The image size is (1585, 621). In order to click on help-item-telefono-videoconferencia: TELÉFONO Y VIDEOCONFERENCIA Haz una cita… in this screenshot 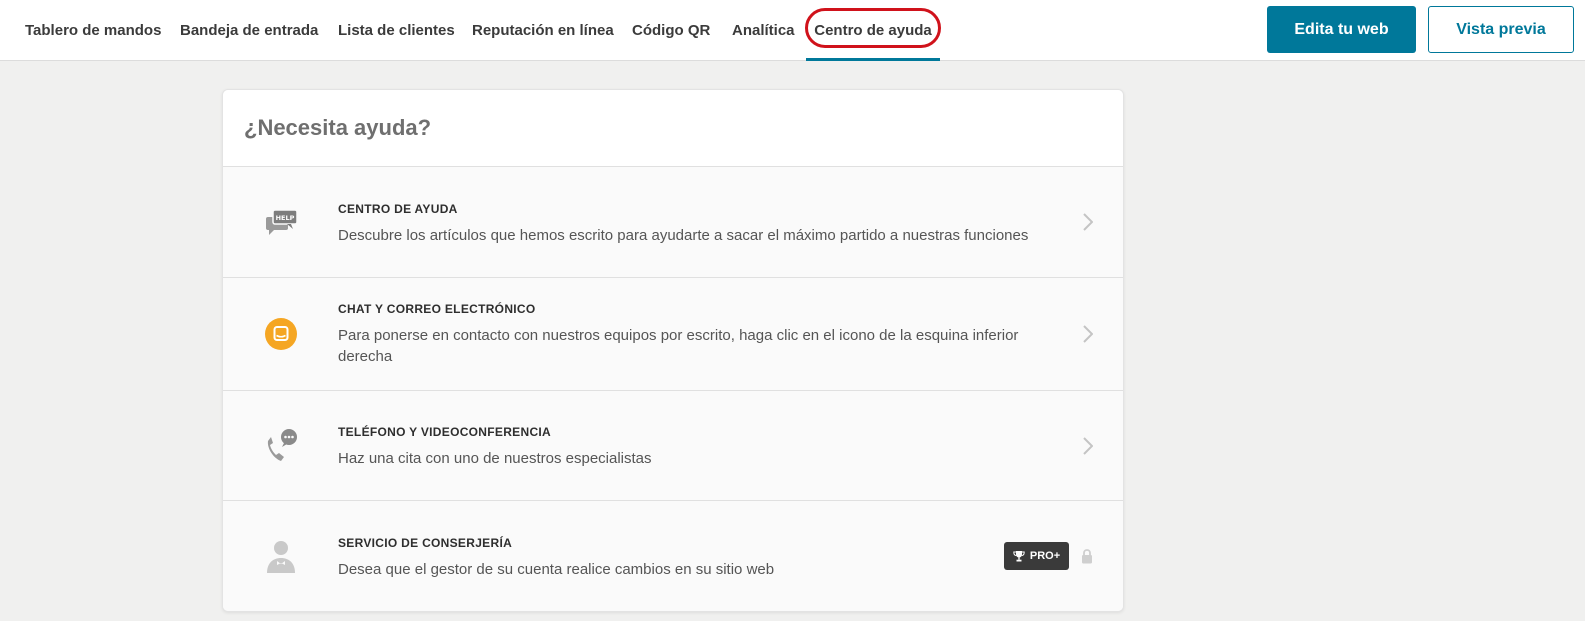, I will do `click(673, 446)`.